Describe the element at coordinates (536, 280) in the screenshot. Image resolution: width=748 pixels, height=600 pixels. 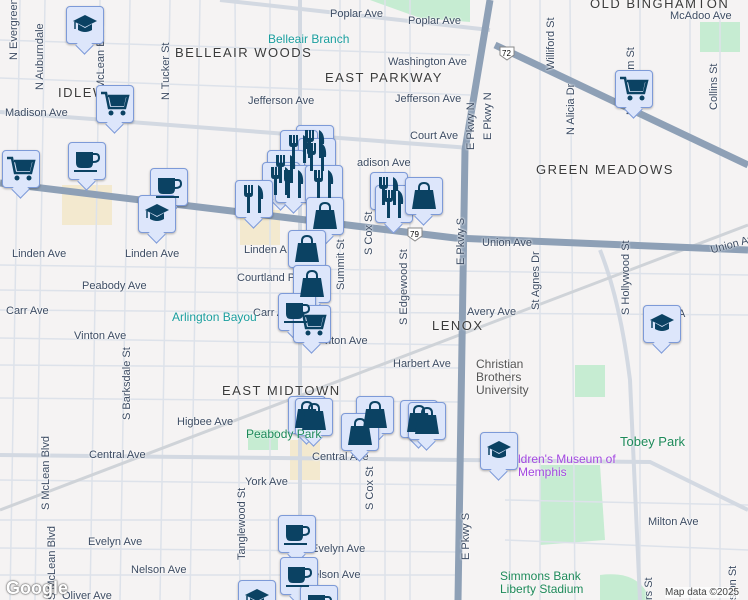
I see `street-label: St Agnes Dr` at that location.